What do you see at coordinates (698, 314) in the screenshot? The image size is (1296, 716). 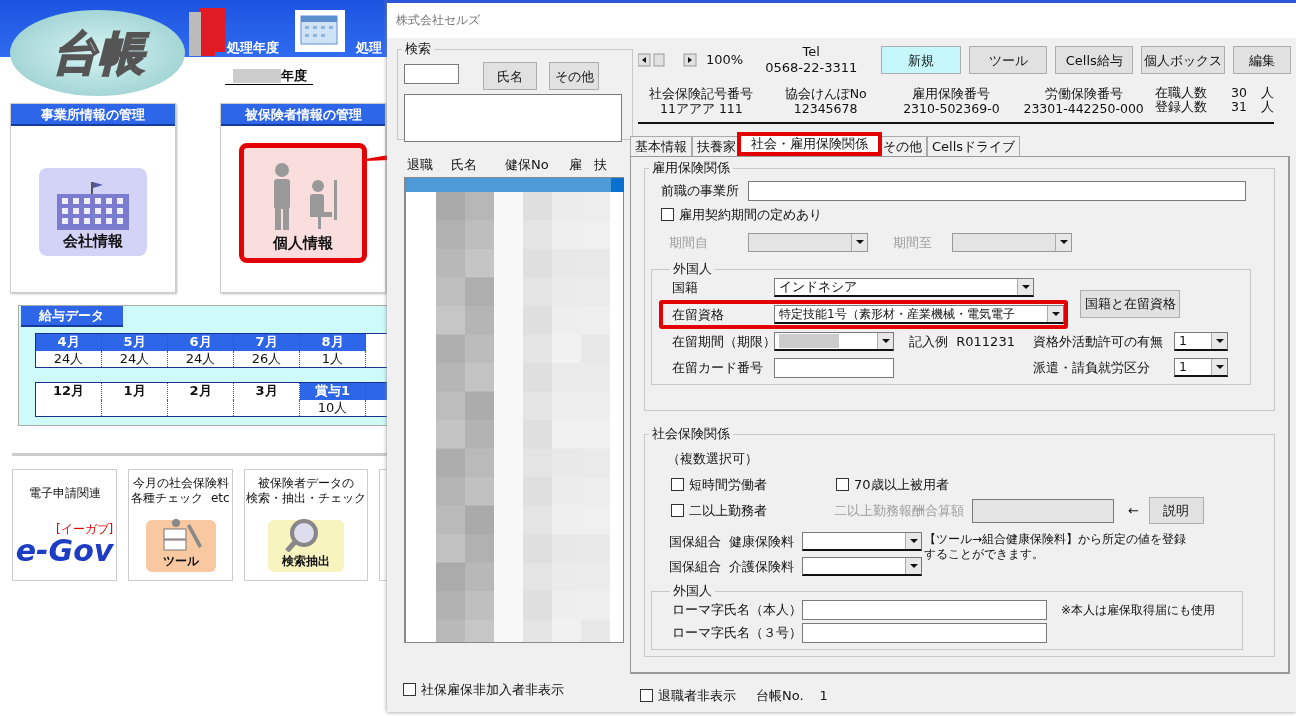 I see `field-label: 在留資格` at bounding box center [698, 314].